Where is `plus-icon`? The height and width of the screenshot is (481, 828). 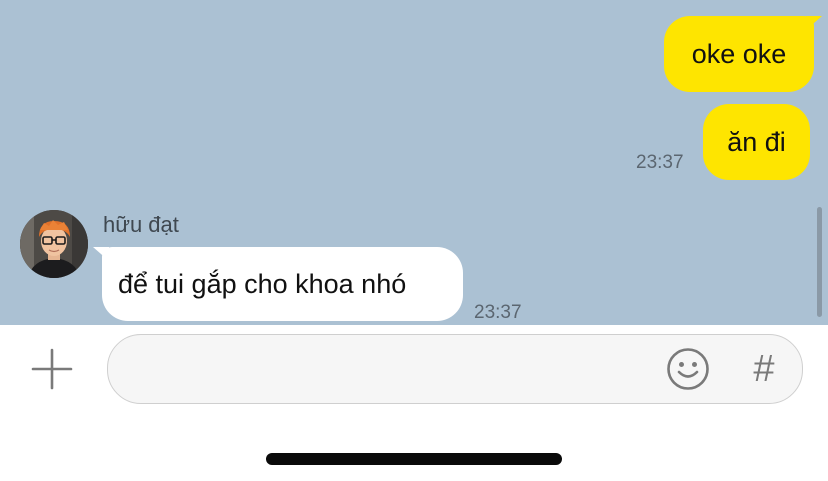
plus-icon is located at coordinates (52, 369).